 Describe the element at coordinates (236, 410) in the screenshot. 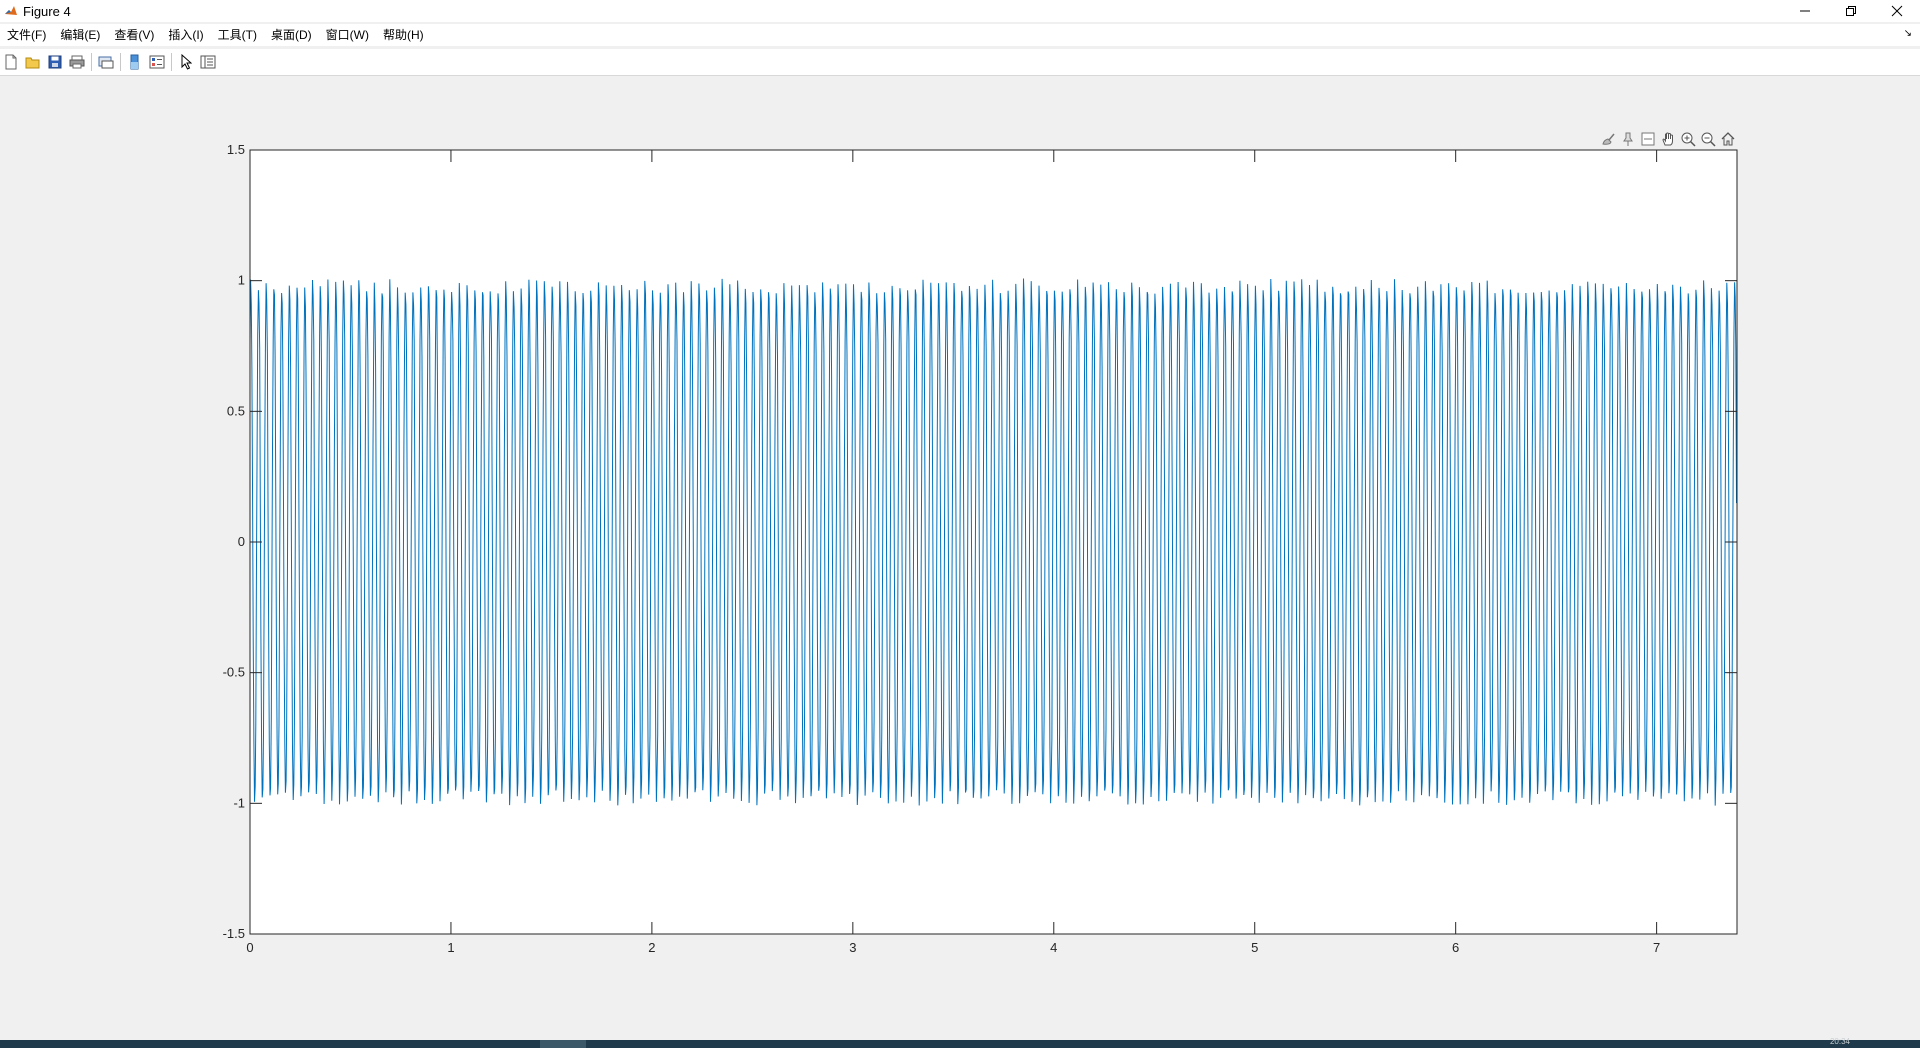

I see `y-tick-label: 0.5` at that location.